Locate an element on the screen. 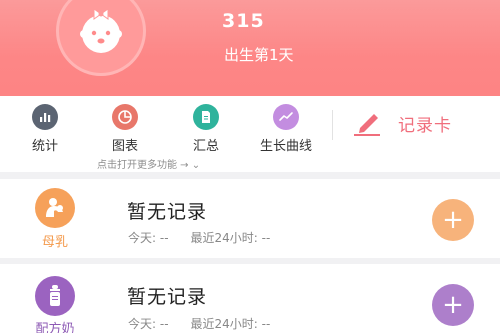  toolbar-divider is located at coordinates (332, 125).